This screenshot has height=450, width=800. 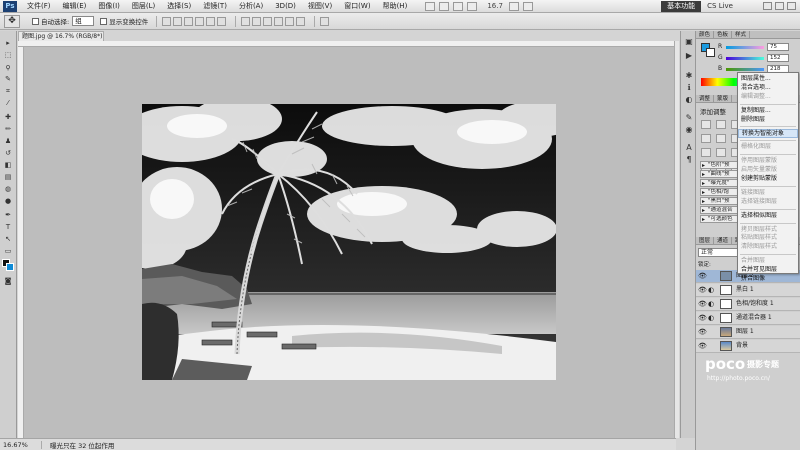 I want to click on lasso-tool-icon: ϙ, so click(x=8, y=67).